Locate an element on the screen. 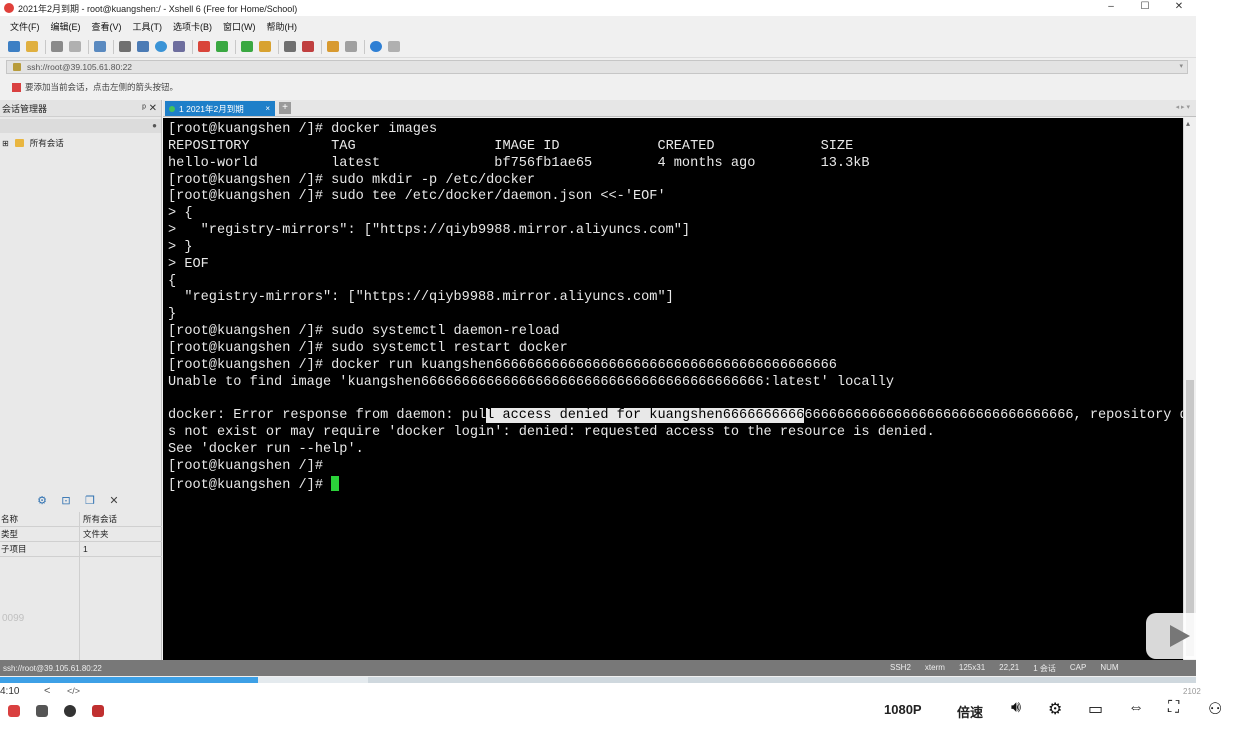 The image size is (1245, 730). xftp-icon is located at coordinates (204, 46).